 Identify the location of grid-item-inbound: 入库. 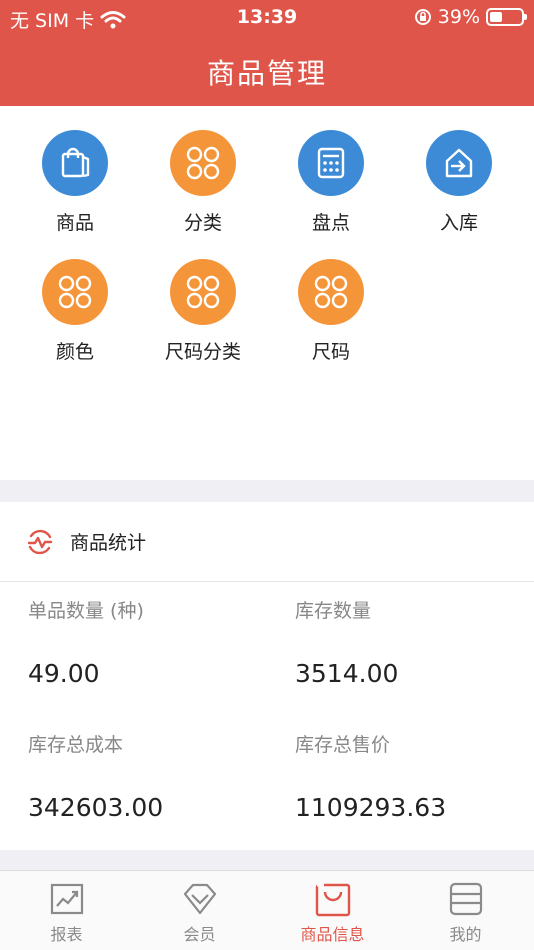
(459, 190).